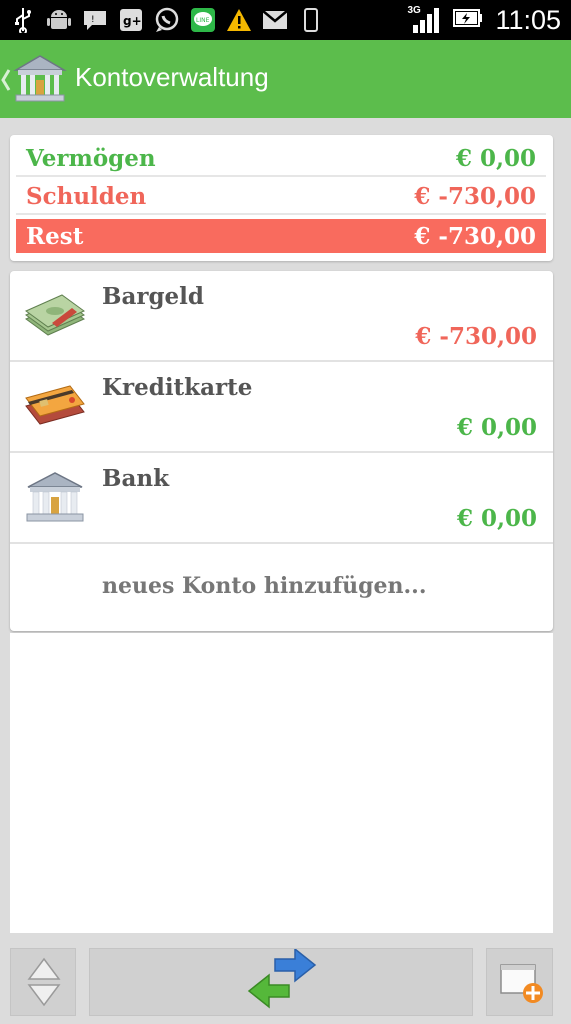 The width and height of the screenshot is (571, 1024). What do you see at coordinates (476, 336) in the screenshot?
I see `account-balance: € -730,00` at bounding box center [476, 336].